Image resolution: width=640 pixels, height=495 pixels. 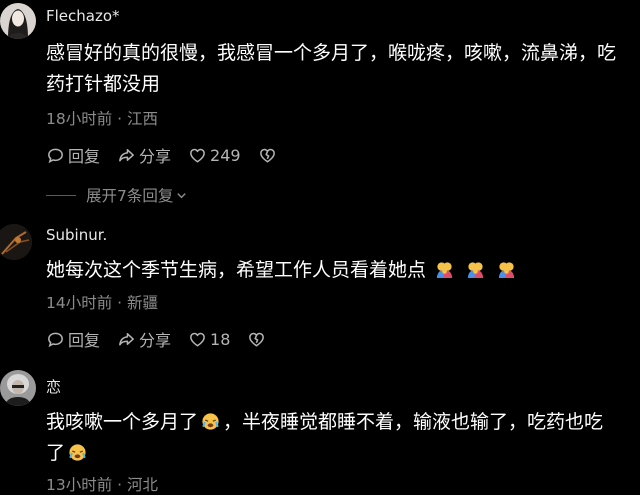 I want to click on timestamp: 14小时前, so click(x=79, y=303).